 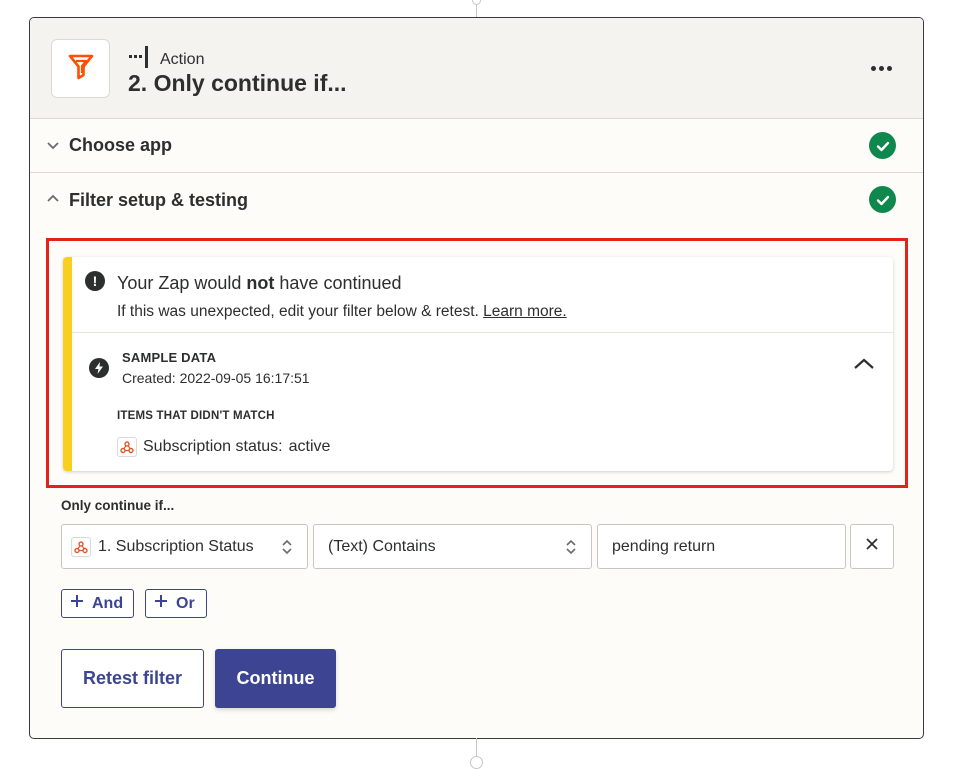 I want to click on bolt-icon, so click(x=99, y=368).